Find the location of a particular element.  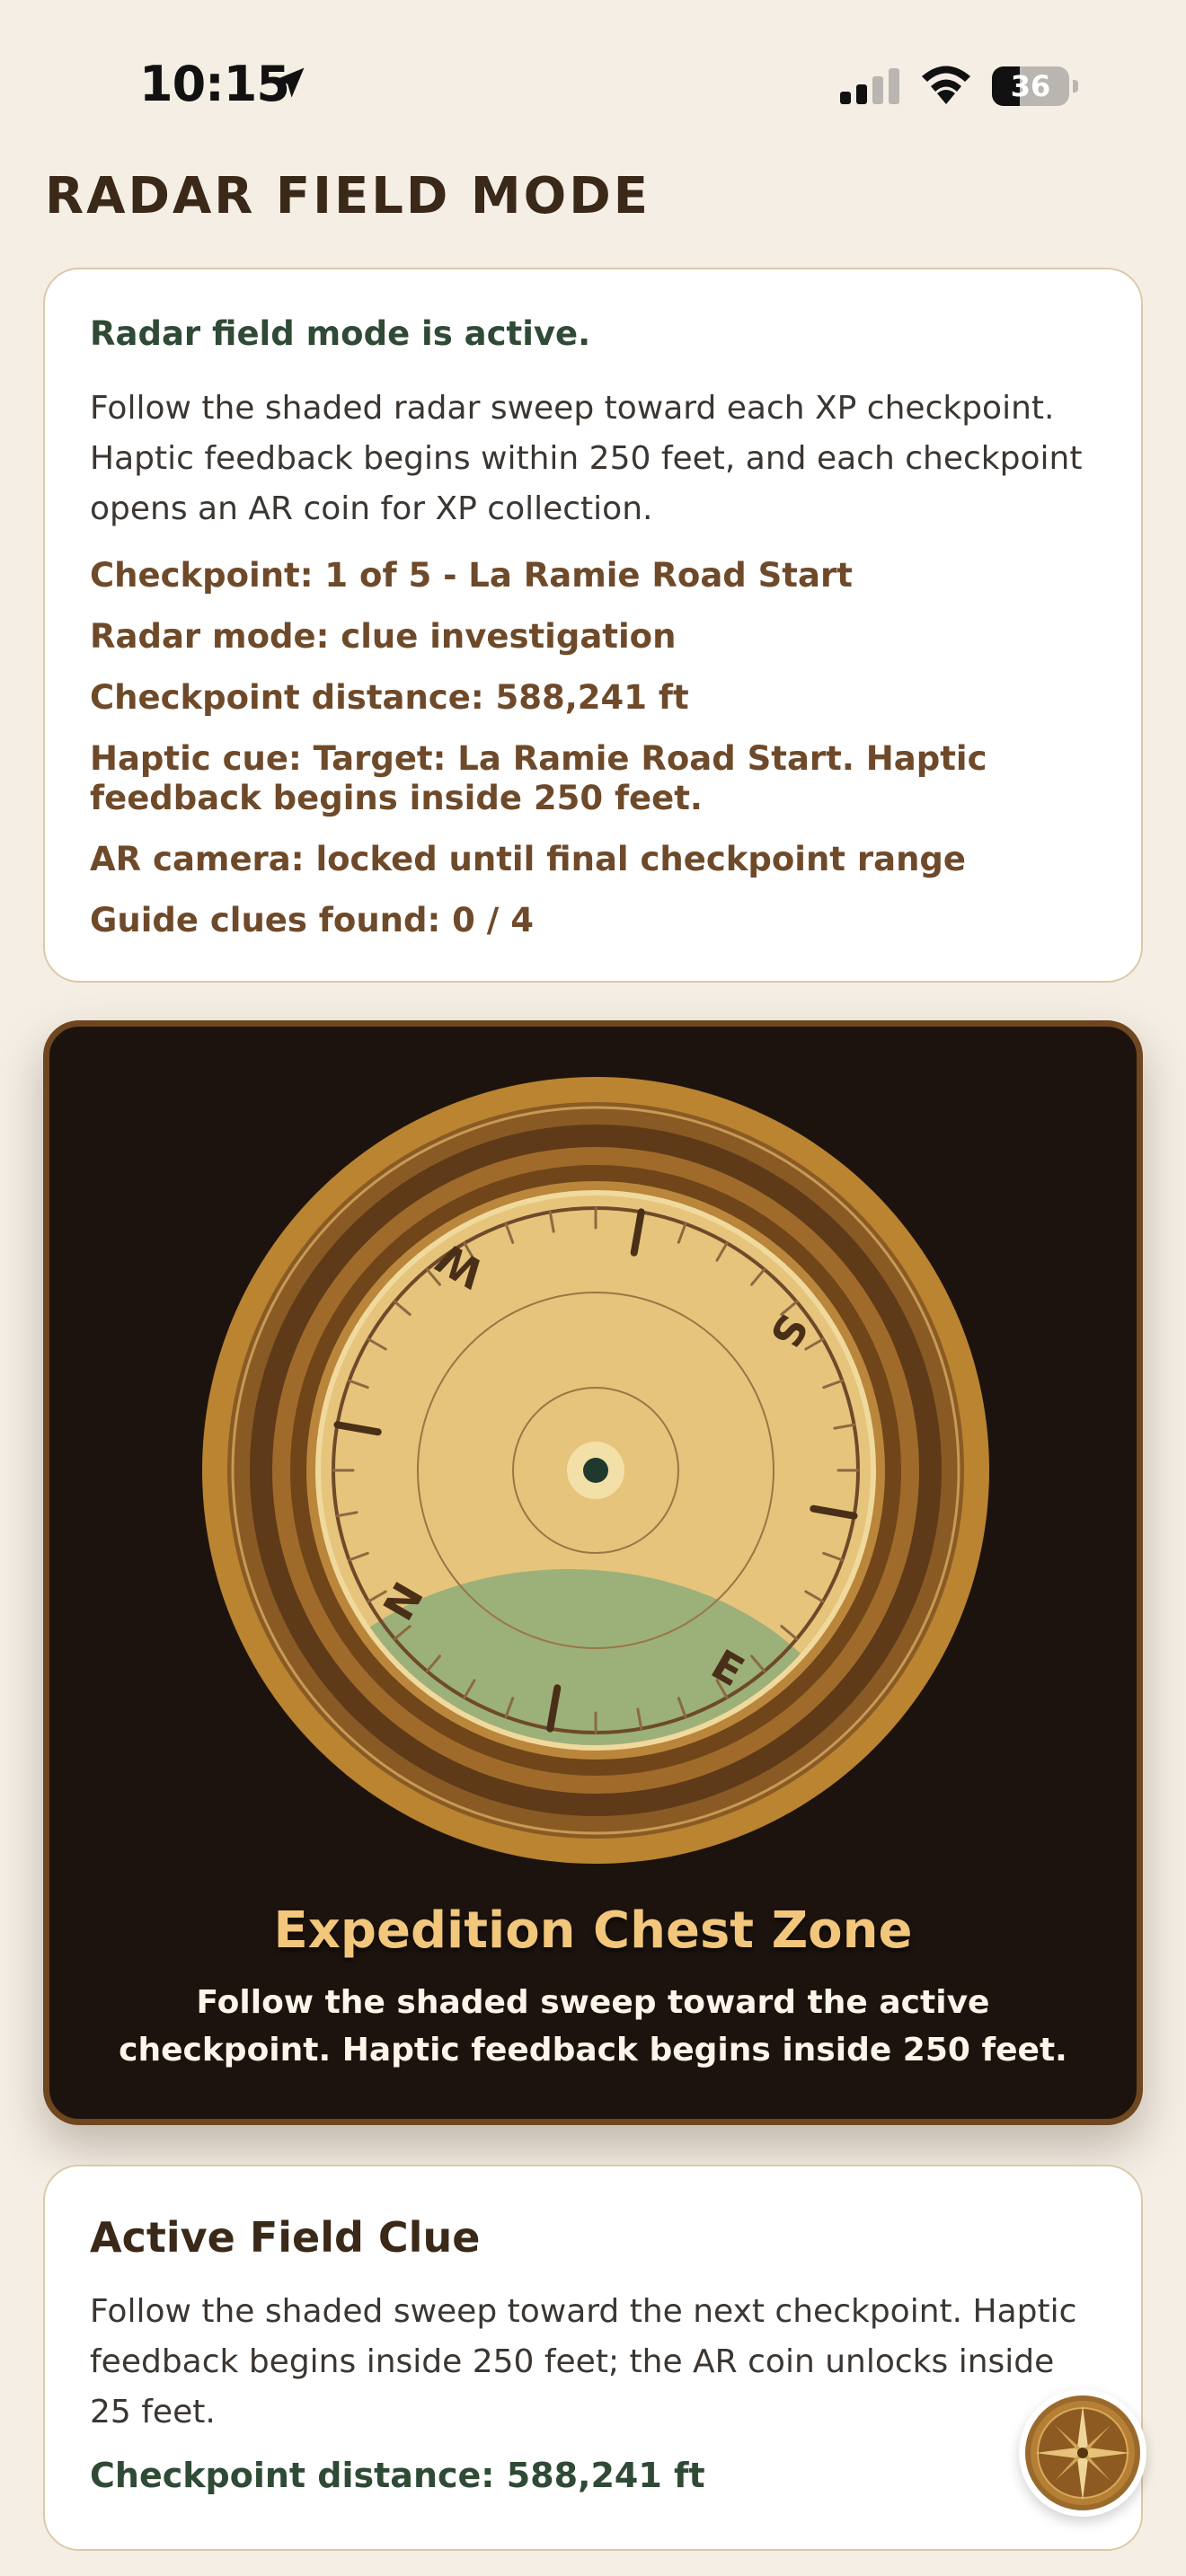

battery-level: 36 is located at coordinates (1030, 86).